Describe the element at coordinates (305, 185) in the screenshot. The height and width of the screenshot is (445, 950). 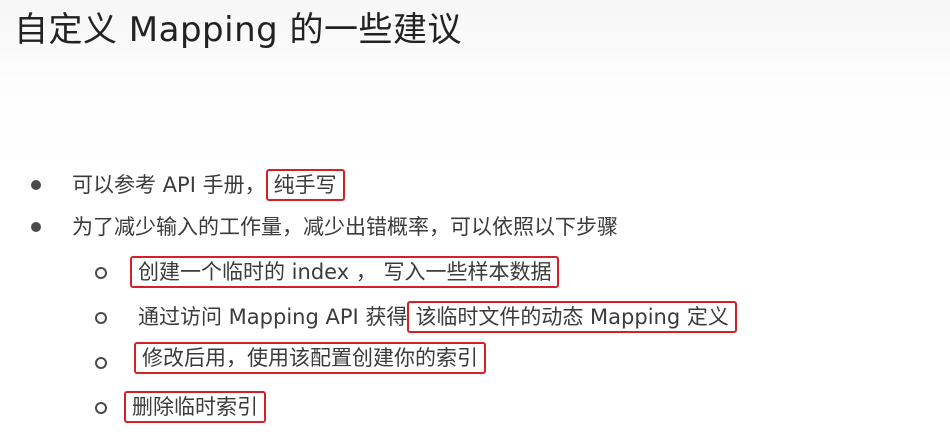
I see `bullet-1-highlight: 纯手写` at that location.